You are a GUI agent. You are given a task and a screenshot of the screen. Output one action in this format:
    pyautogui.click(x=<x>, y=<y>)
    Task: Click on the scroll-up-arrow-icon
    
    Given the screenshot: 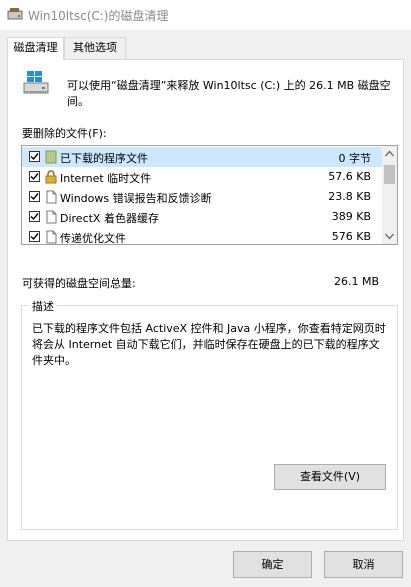 What is the action you would take?
    pyautogui.click(x=389, y=153)
    